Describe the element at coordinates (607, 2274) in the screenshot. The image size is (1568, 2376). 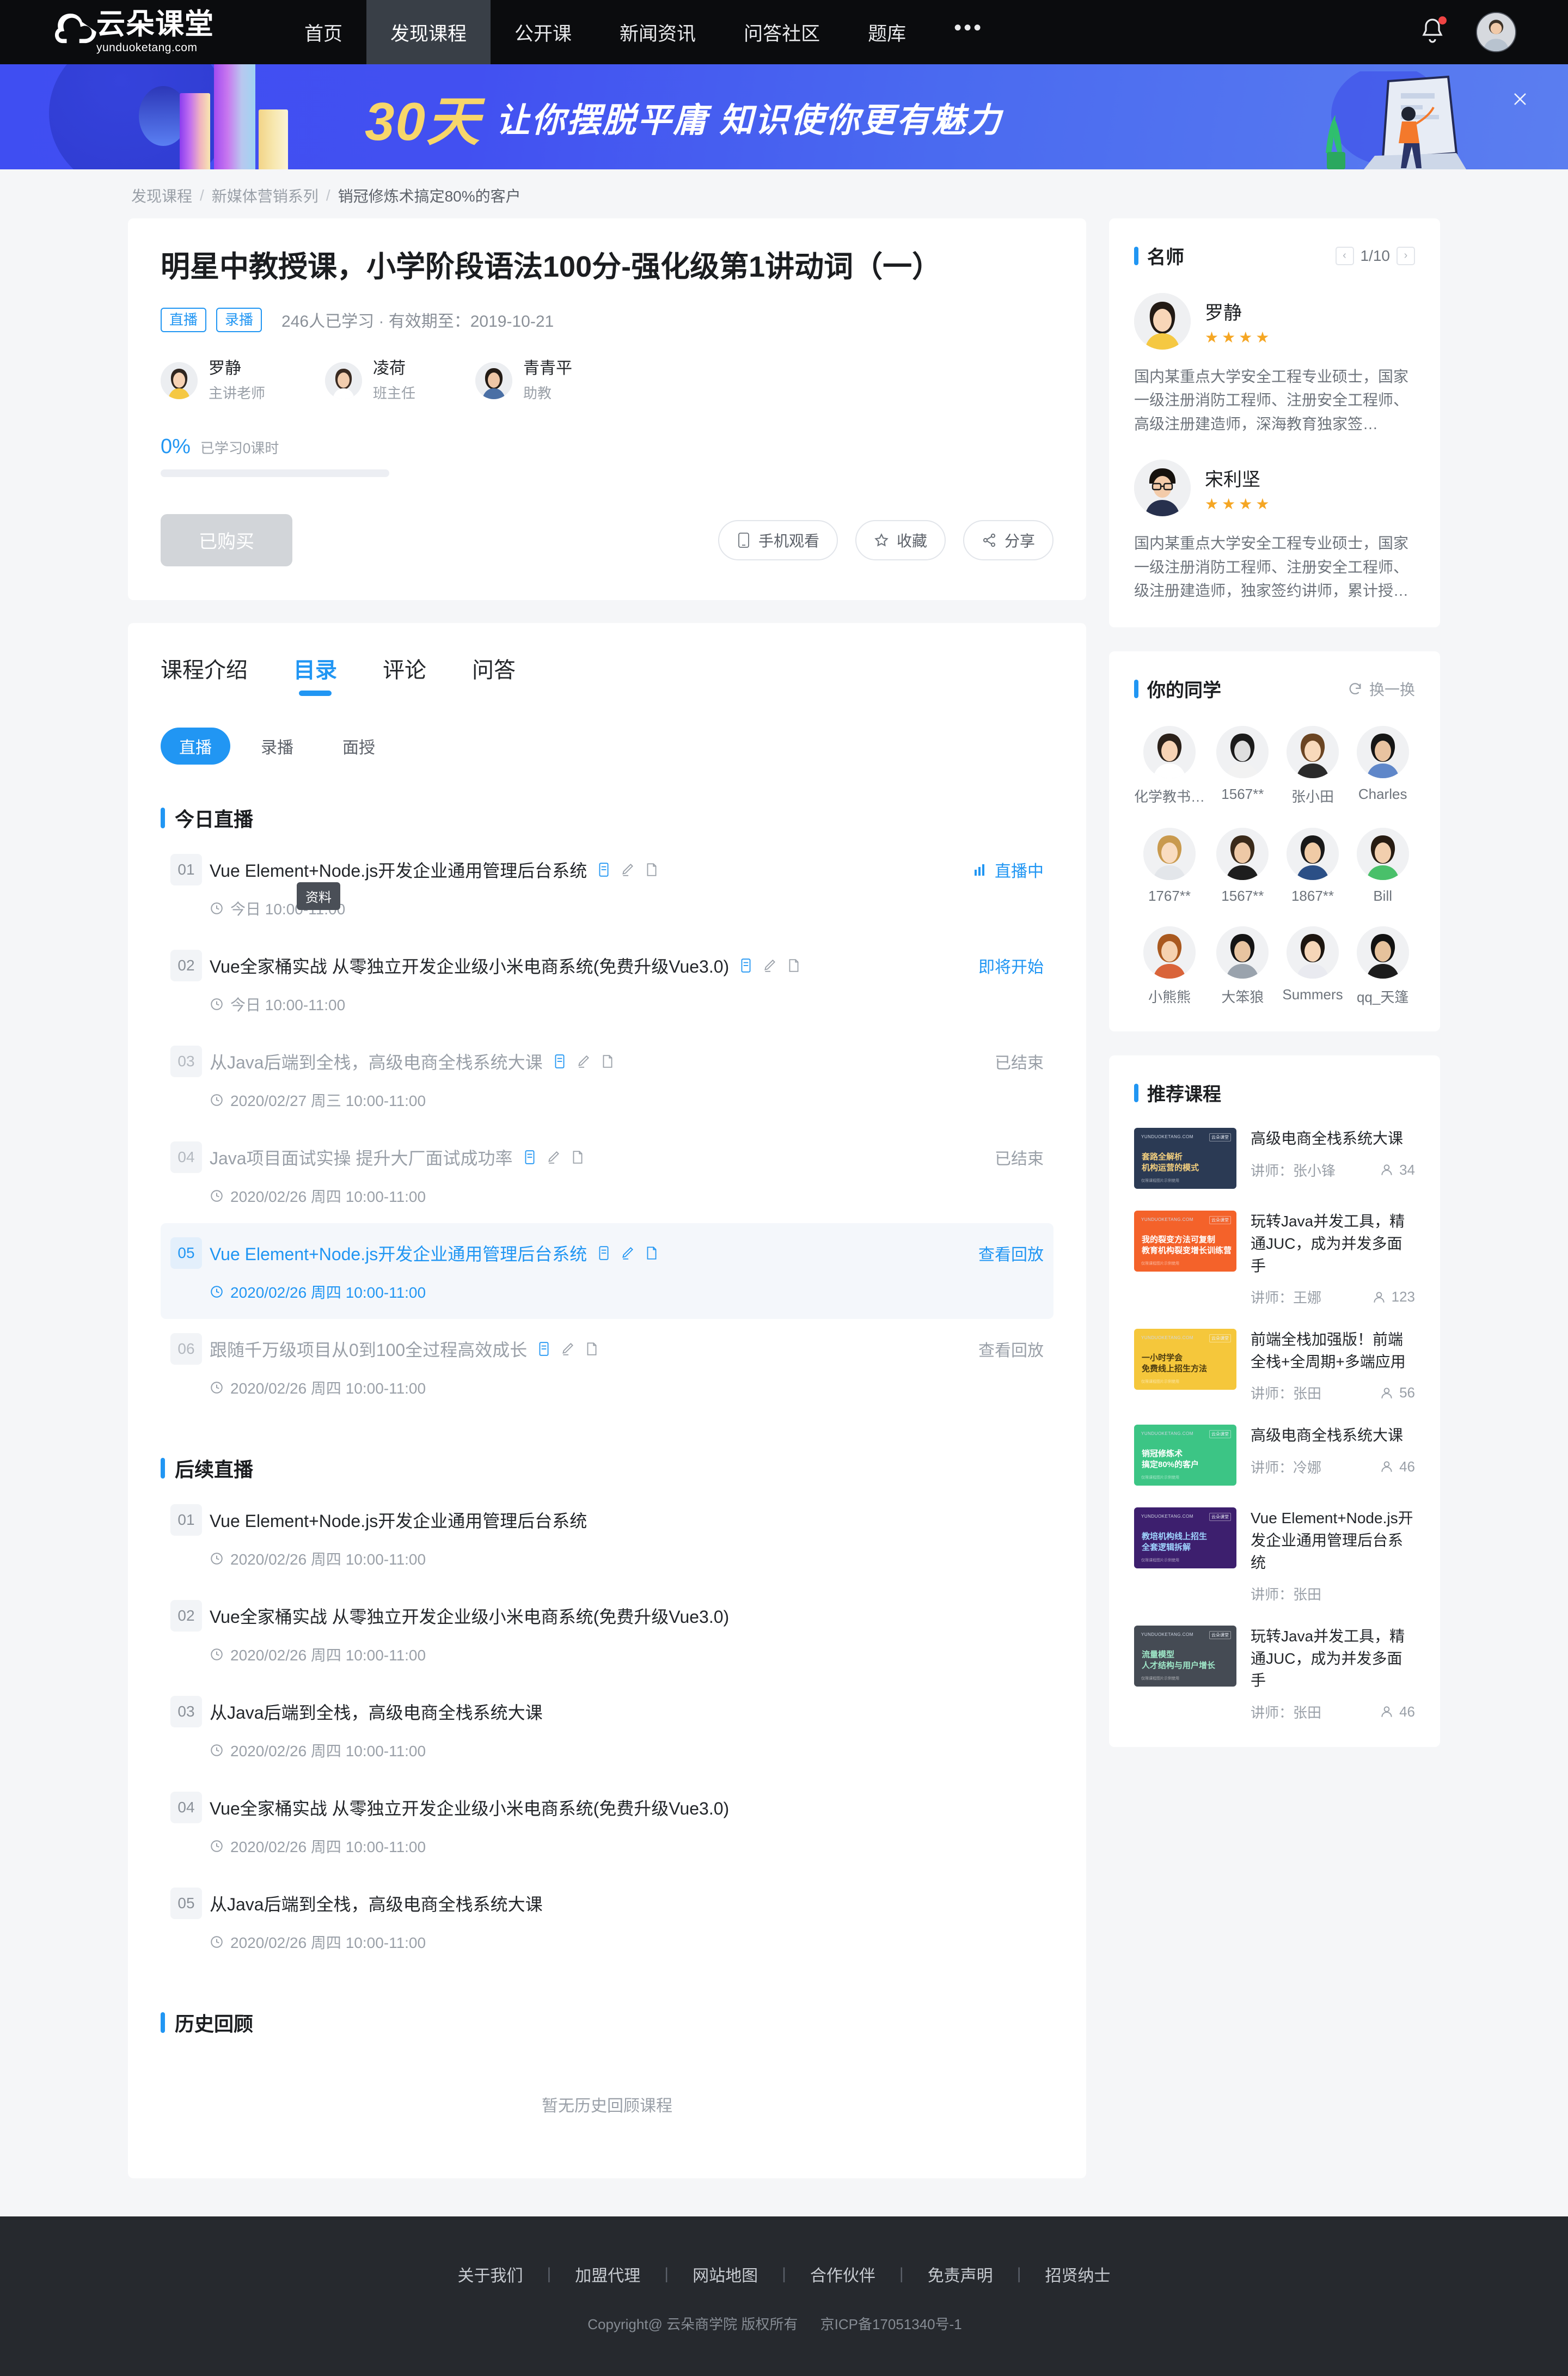
I see `footer-link: 加盟代理` at that location.